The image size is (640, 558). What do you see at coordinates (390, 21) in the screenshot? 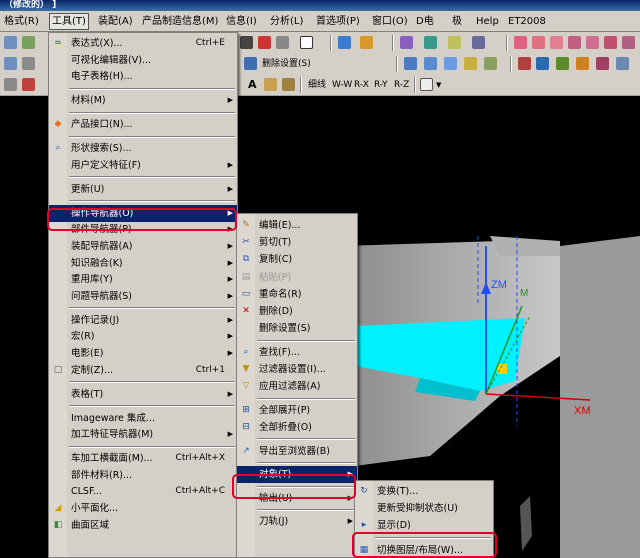
I see `menu-window: 窗口(O)` at bounding box center [390, 21].